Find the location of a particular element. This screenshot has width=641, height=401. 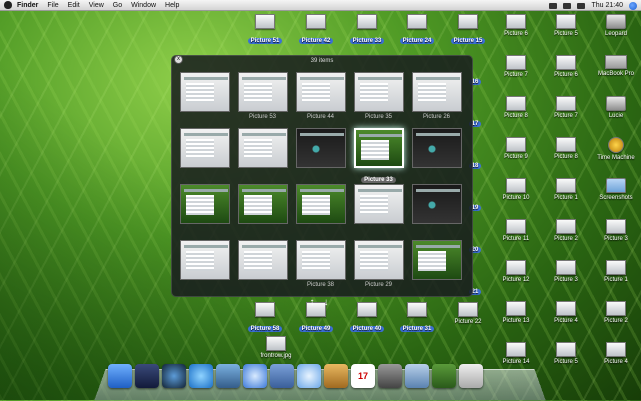

finder-icon is located at coordinates (120, 376).